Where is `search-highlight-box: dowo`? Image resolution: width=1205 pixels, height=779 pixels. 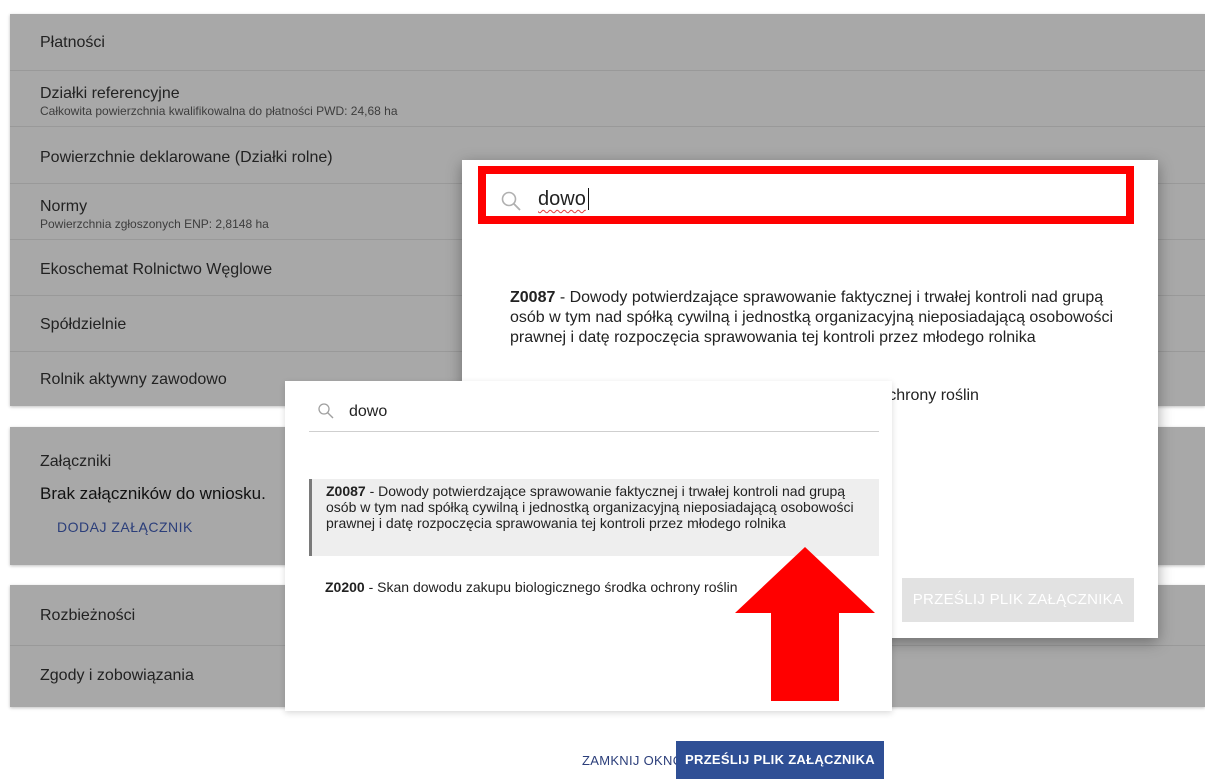
search-highlight-box: dowo is located at coordinates (806, 195).